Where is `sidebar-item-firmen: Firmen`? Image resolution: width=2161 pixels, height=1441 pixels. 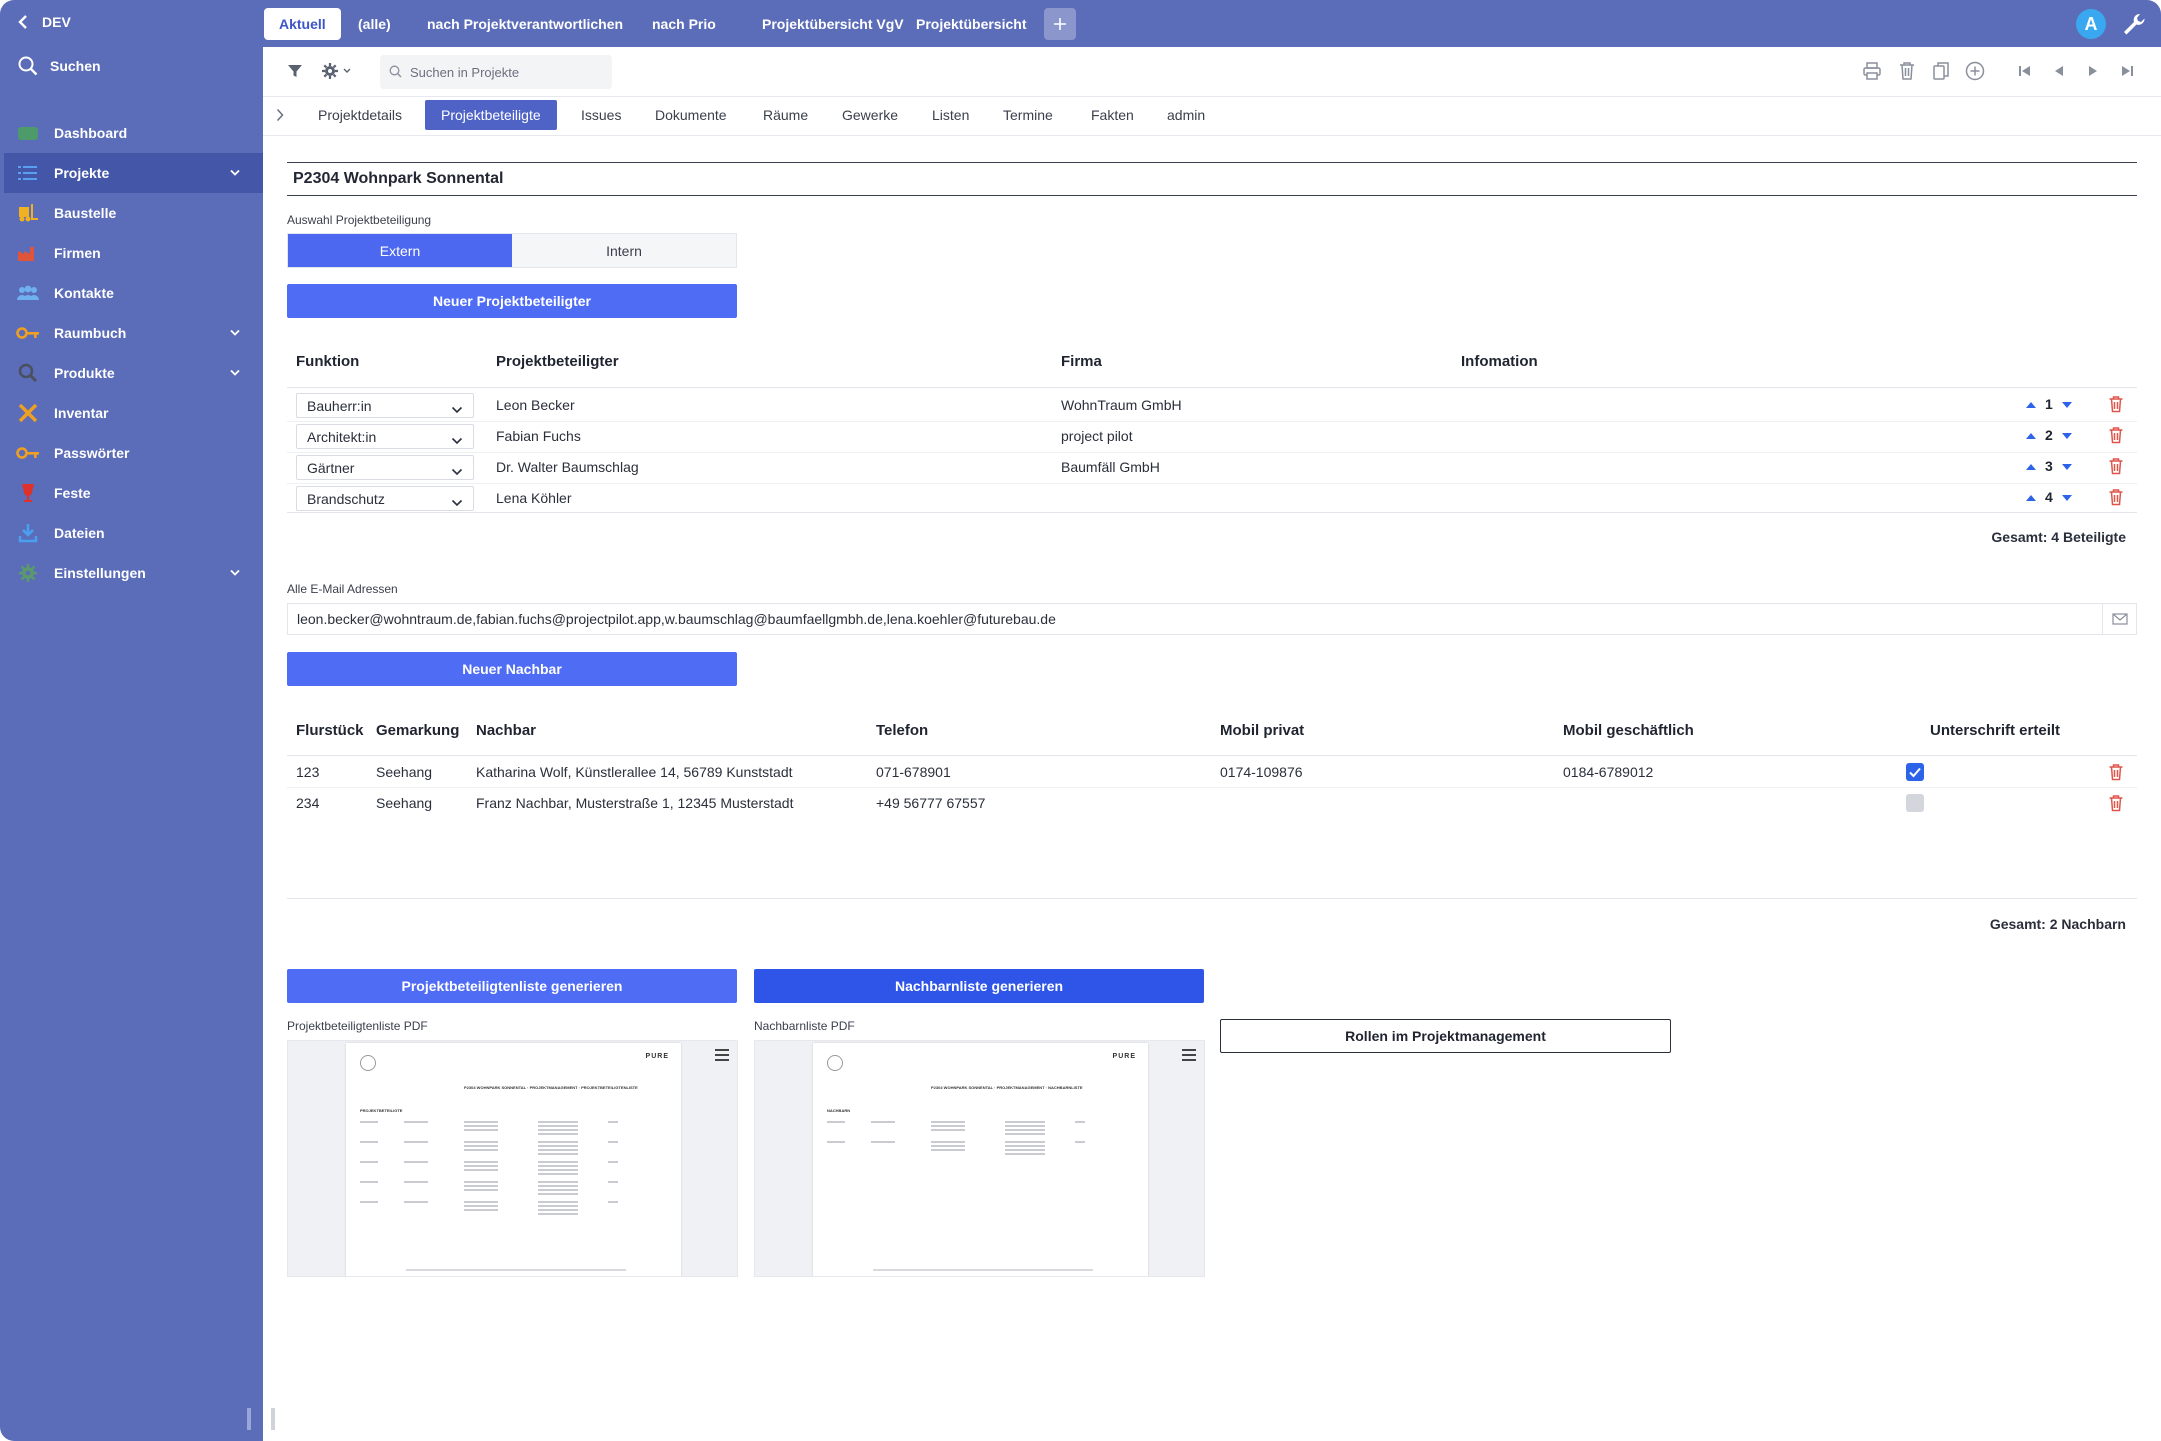
sidebar-item-firmen: Firmen is located at coordinates (133, 253).